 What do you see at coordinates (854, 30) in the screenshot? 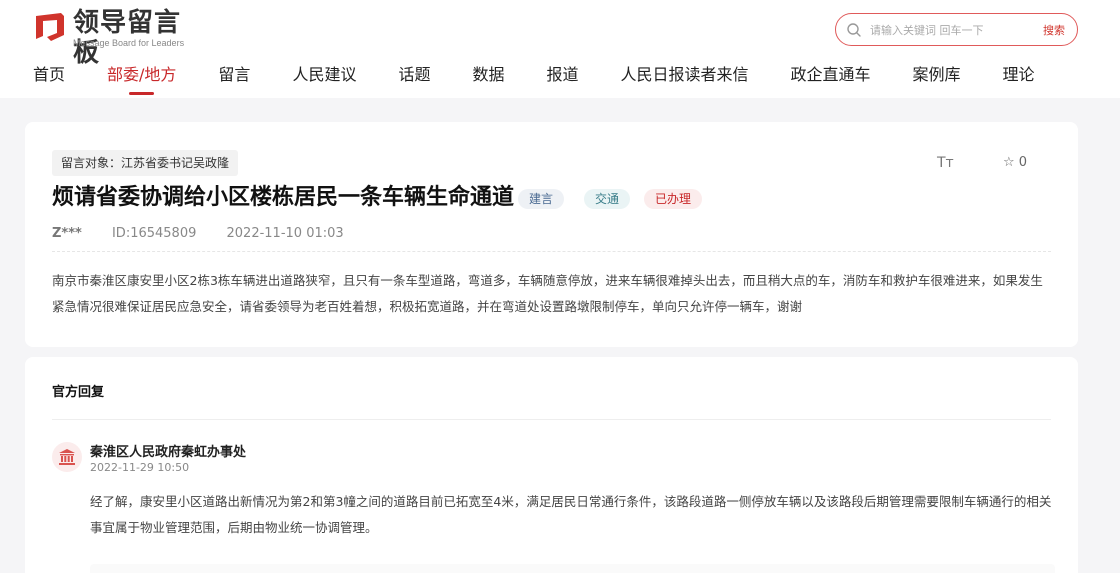
I see `search-icon` at bounding box center [854, 30].